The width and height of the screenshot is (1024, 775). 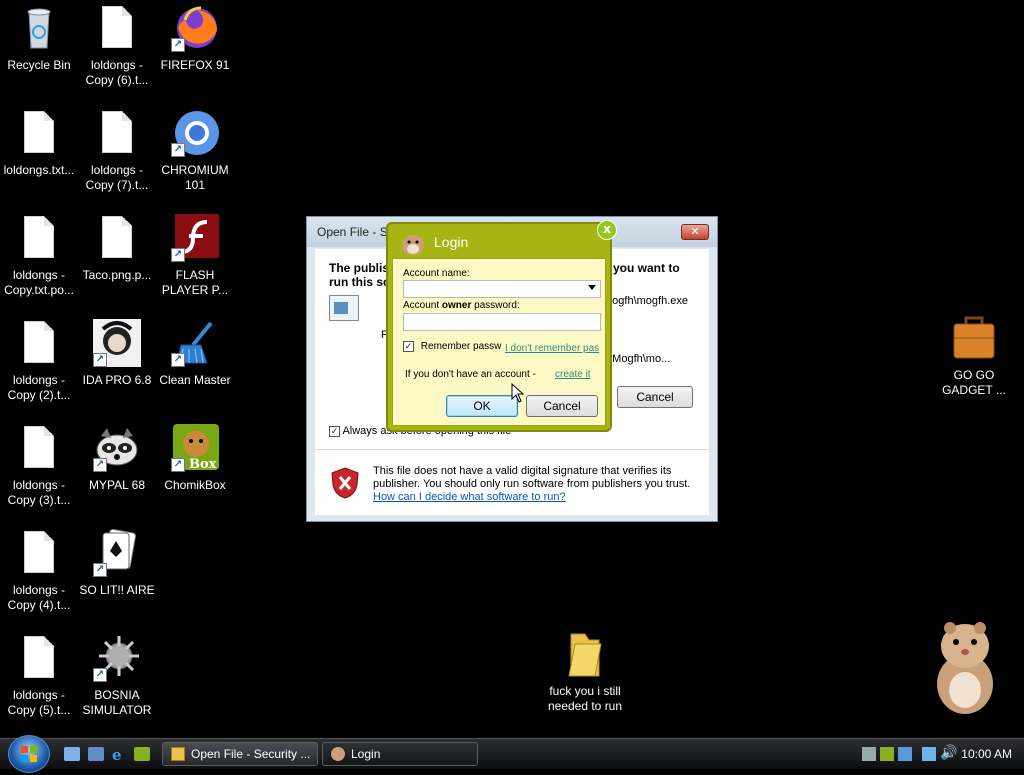 I want to click on clock: 10:00 AM, so click(x=986, y=754).